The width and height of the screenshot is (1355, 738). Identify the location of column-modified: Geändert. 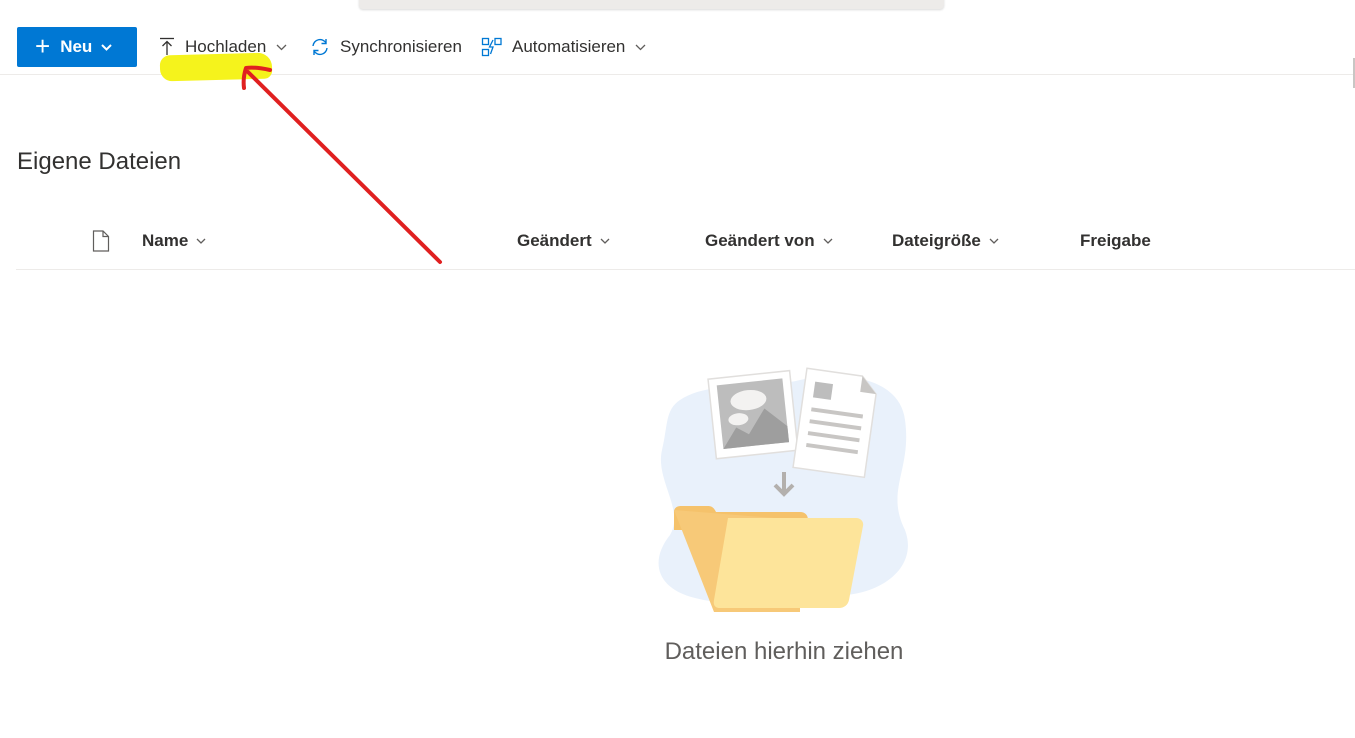
(563, 241).